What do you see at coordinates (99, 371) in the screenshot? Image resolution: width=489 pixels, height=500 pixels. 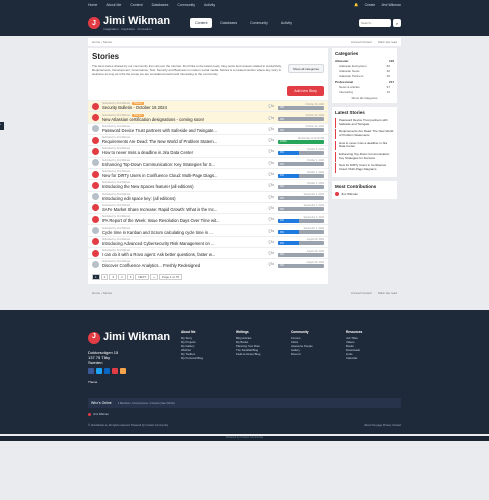 I see `twitter-icon` at bounding box center [99, 371].